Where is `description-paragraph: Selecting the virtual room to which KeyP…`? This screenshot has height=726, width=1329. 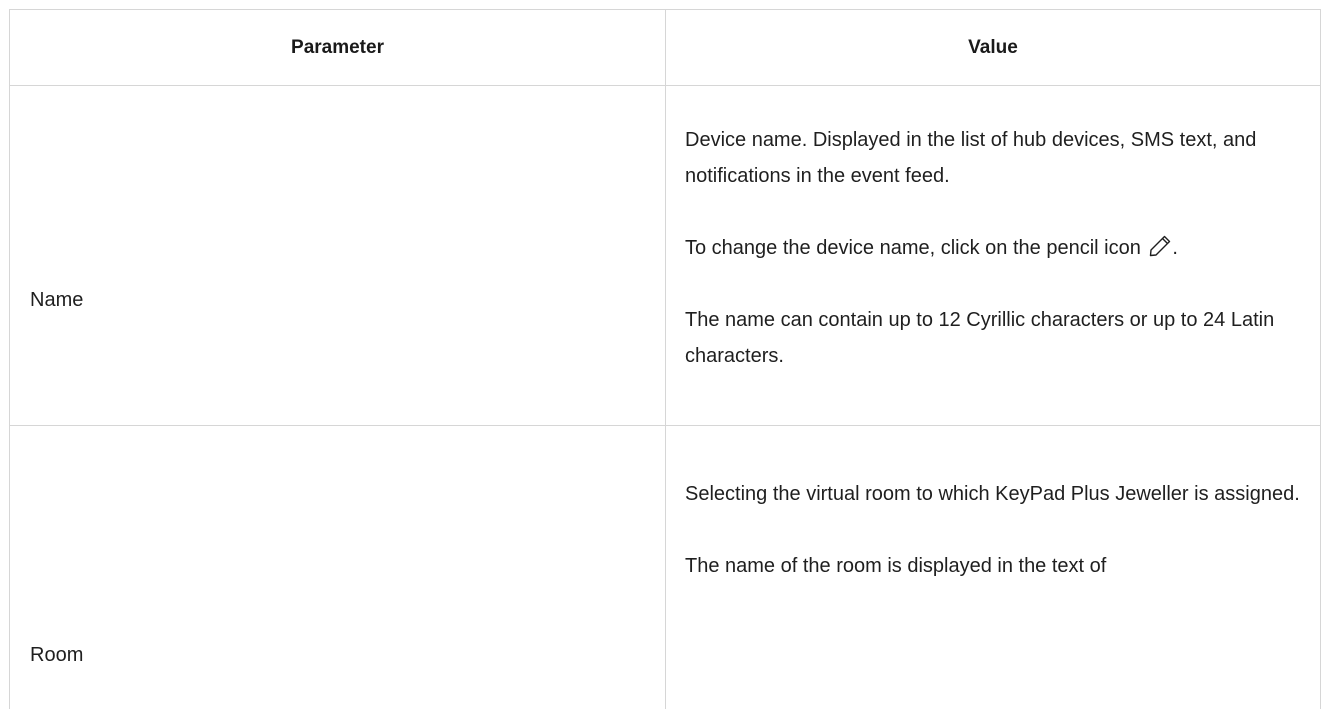 description-paragraph: Selecting the virtual room to which KeyP… is located at coordinates (992, 494).